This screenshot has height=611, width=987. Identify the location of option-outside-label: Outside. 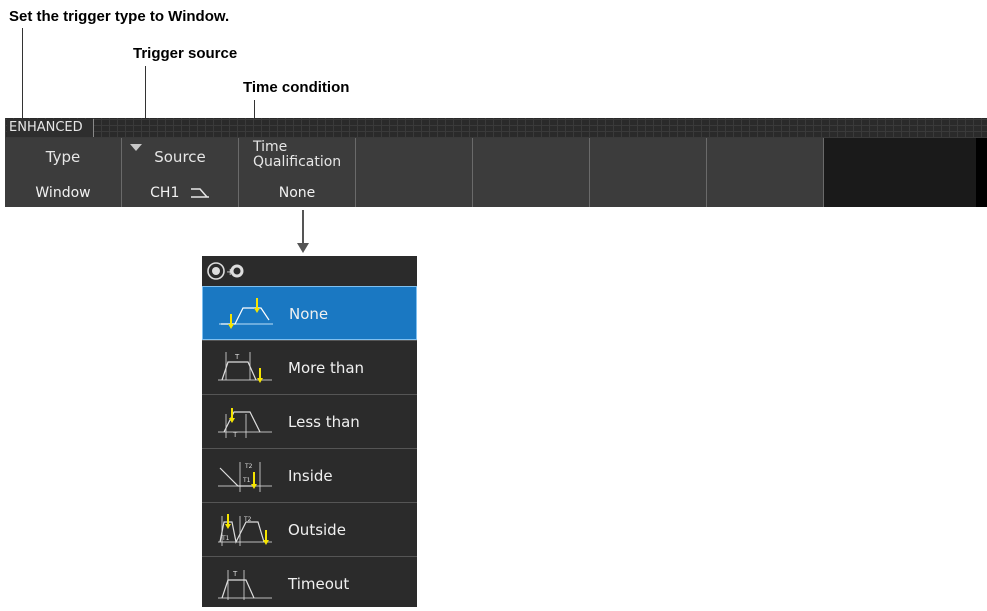
(317, 530).